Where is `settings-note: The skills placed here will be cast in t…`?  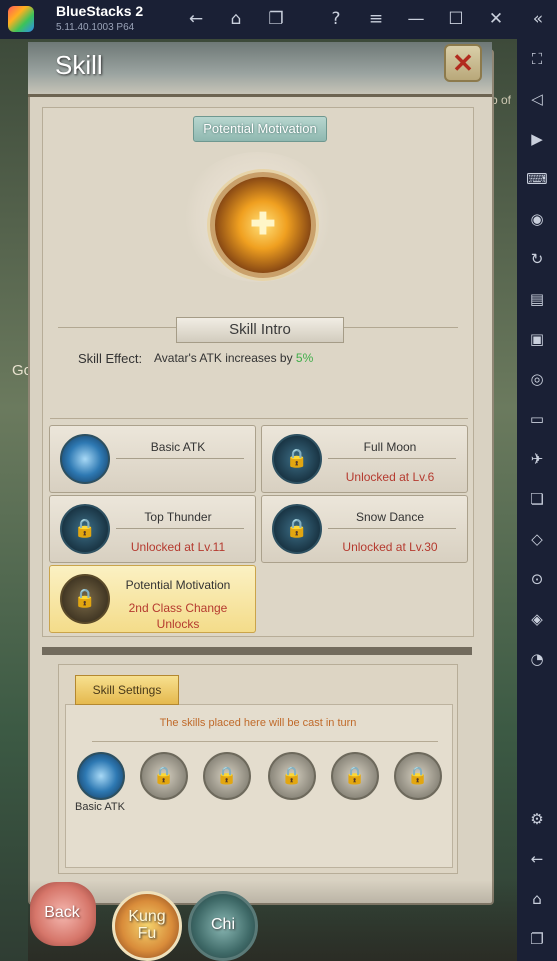
settings-note: The skills placed here will be cast in t… is located at coordinates (258, 723).